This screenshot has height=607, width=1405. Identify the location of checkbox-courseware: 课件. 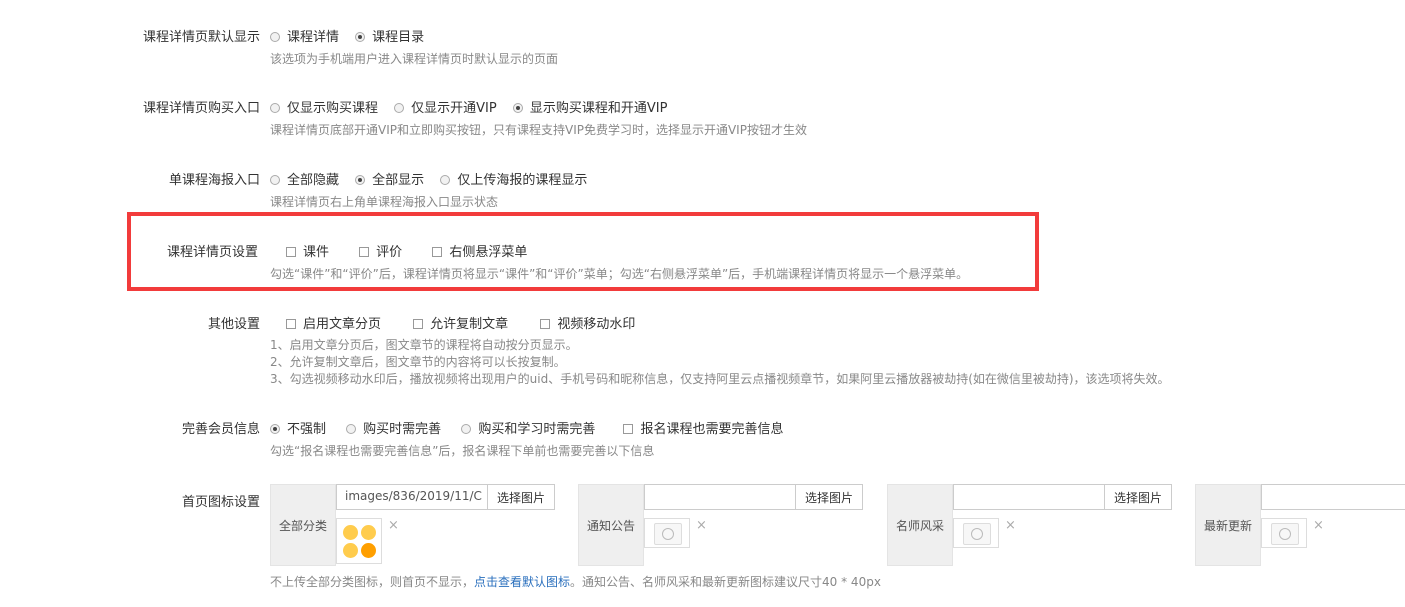
(307, 250).